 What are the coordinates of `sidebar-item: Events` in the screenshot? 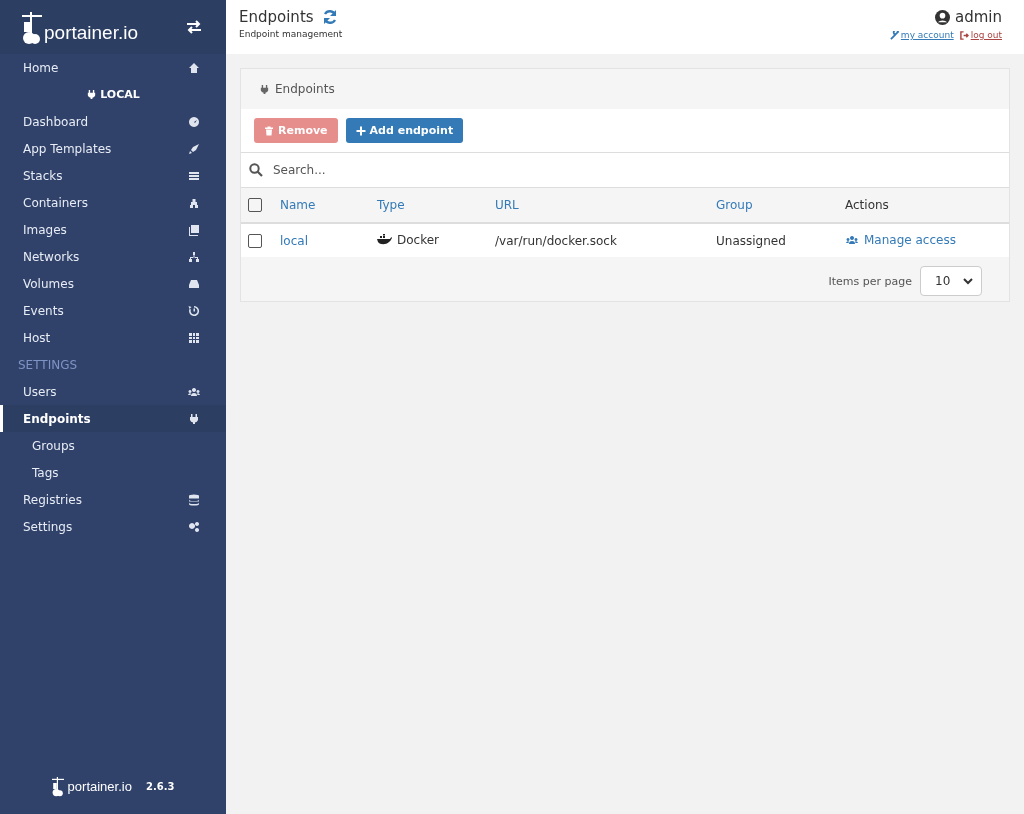 It's located at (113, 310).